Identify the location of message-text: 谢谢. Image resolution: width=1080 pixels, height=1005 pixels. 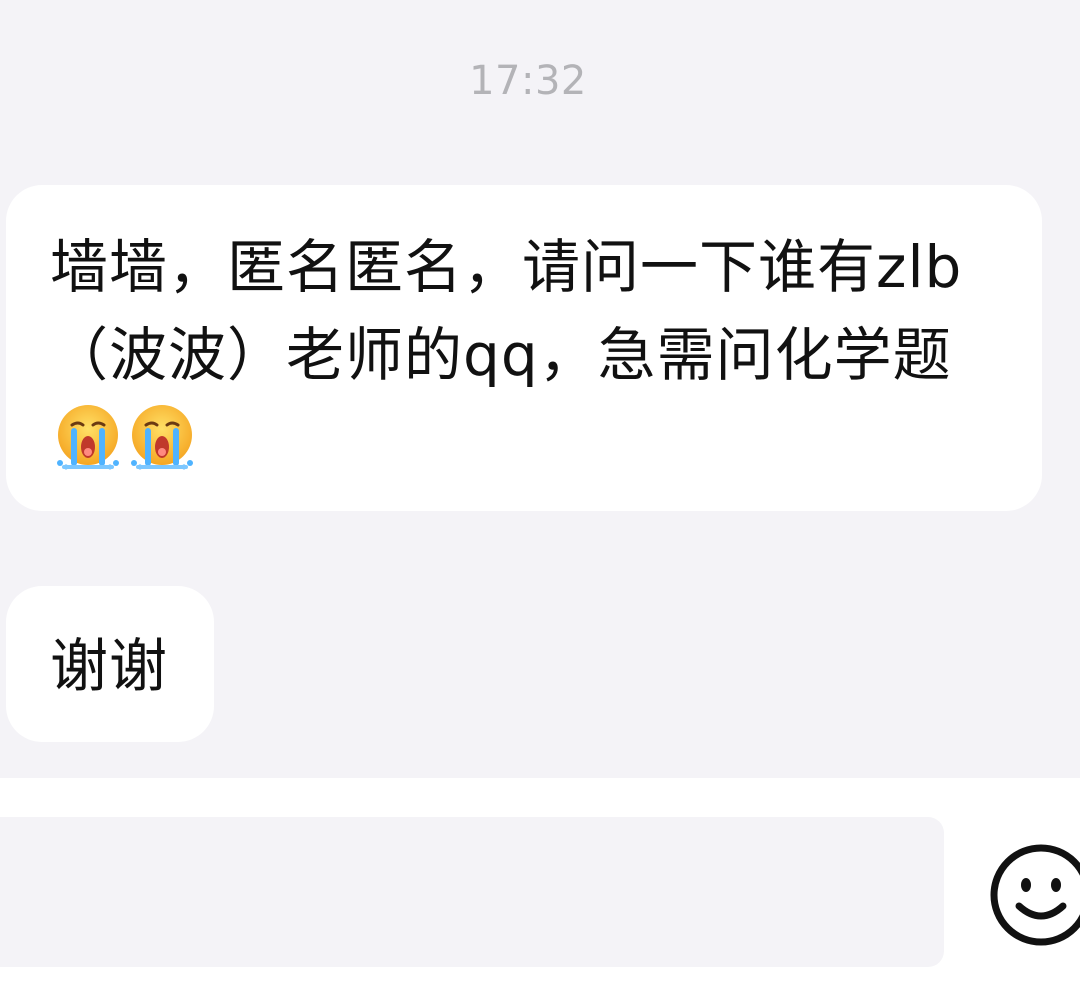
(109, 666).